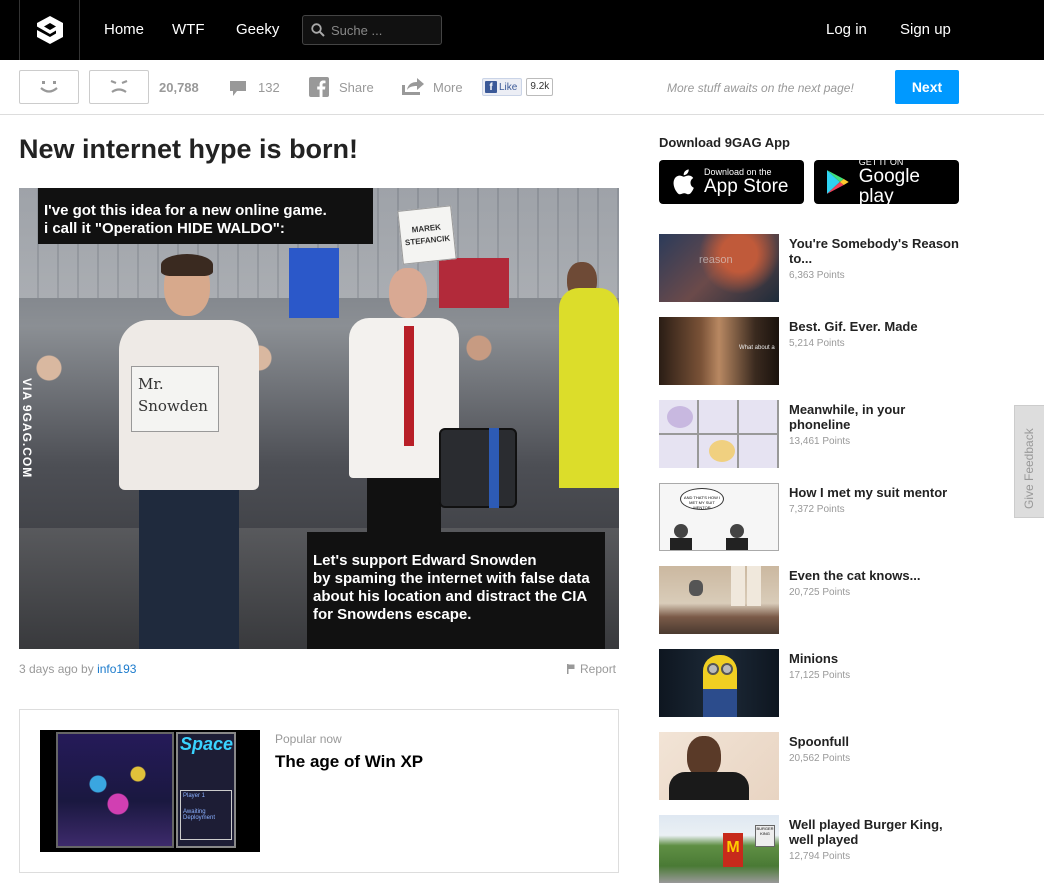 This screenshot has height=888, width=1044. I want to click on search-box, so click(372, 30).